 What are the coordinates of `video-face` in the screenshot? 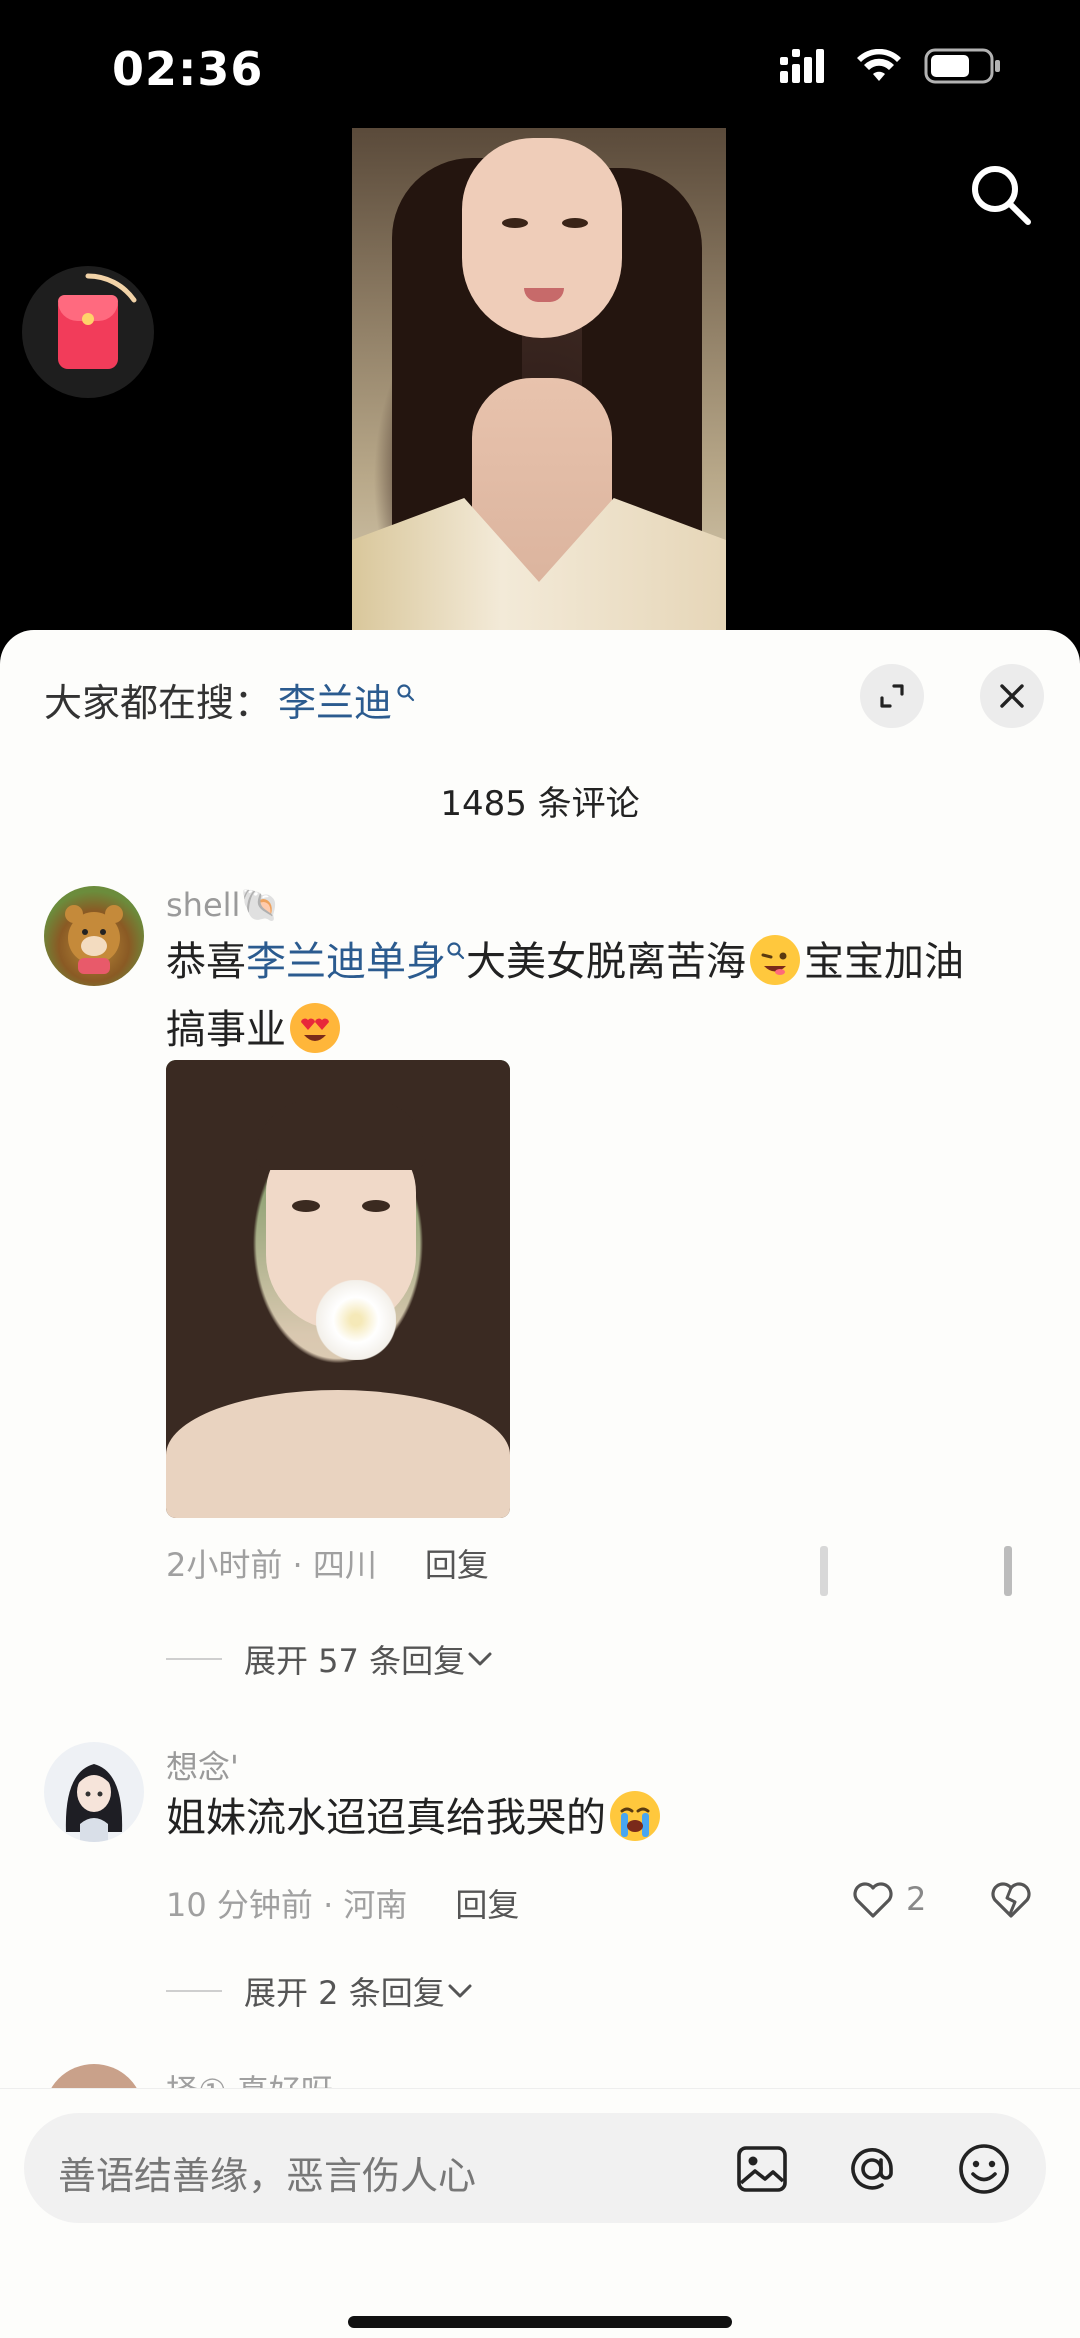 It's located at (542, 238).